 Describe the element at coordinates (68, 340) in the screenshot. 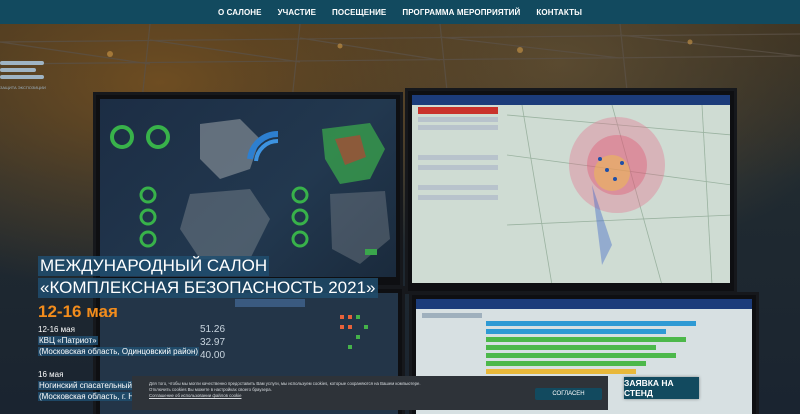

I see `venue-1-name: КВЦ «Патриот»` at that location.